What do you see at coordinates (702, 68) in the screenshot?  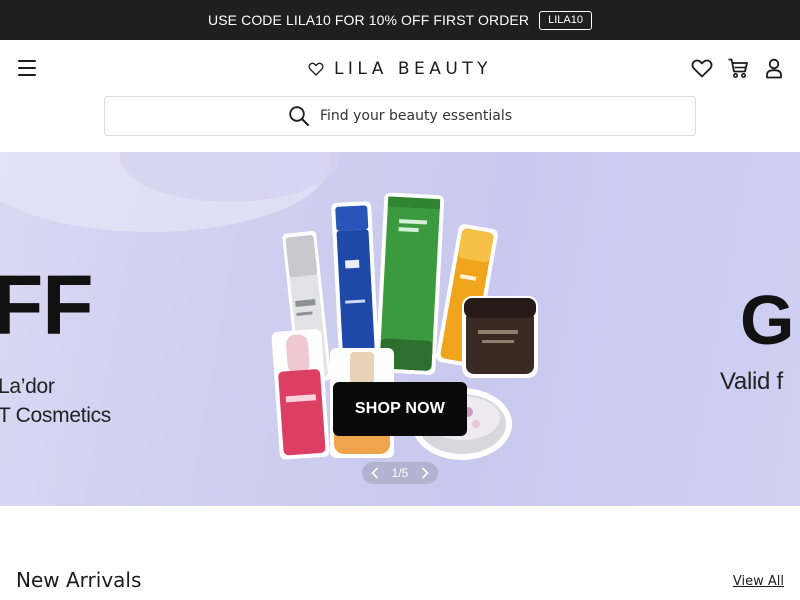 I see `heart-icon` at bounding box center [702, 68].